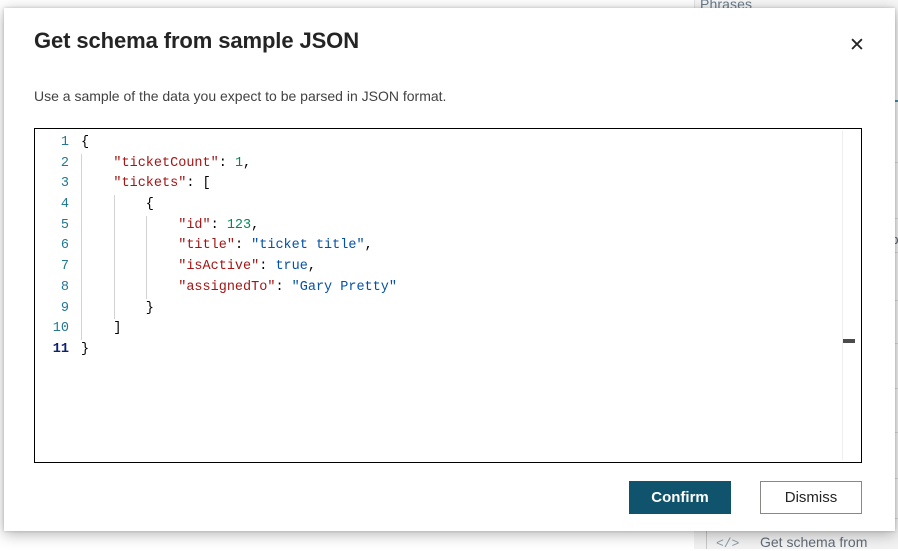 This screenshot has height=551, width=898. What do you see at coordinates (437, 205) in the screenshot?
I see `code-line: 4 {` at bounding box center [437, 205].